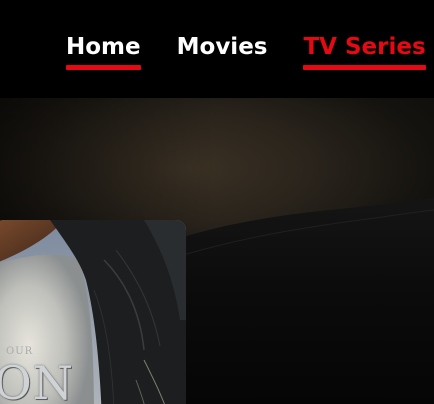  I want to click on nav-item-home: Home, so click(103, 50).